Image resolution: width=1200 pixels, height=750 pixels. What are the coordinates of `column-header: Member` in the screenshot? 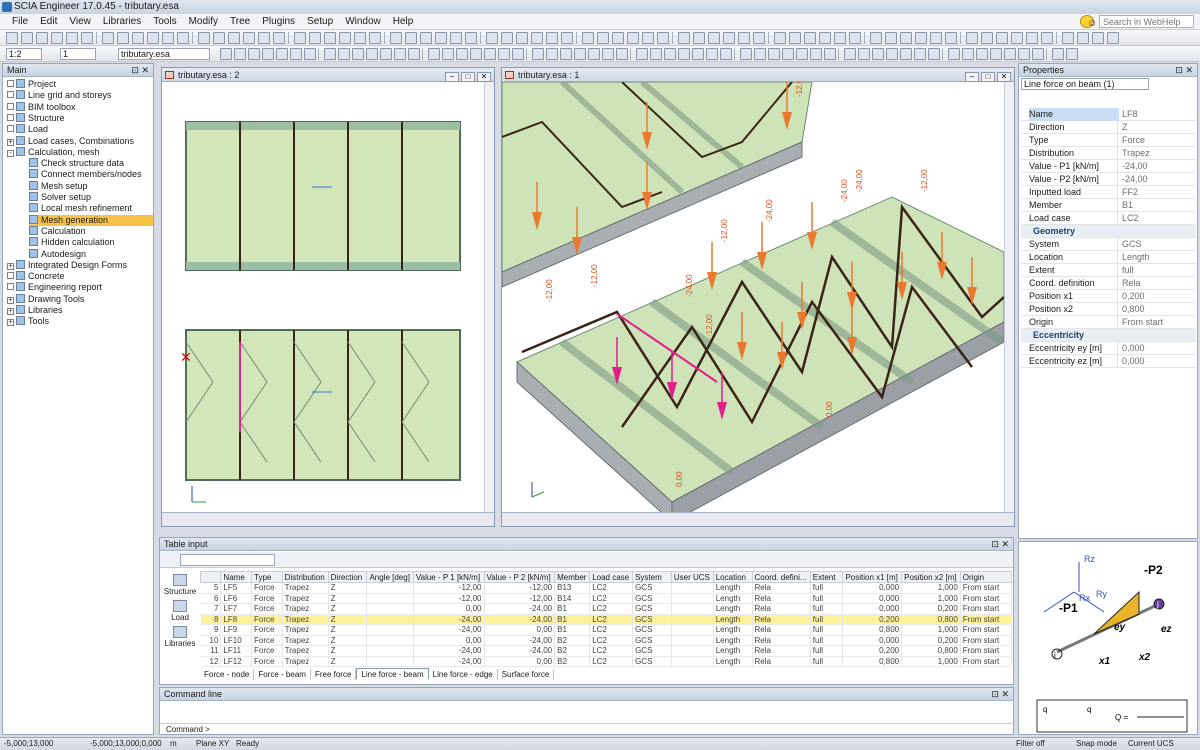 It's located at (572, 577).